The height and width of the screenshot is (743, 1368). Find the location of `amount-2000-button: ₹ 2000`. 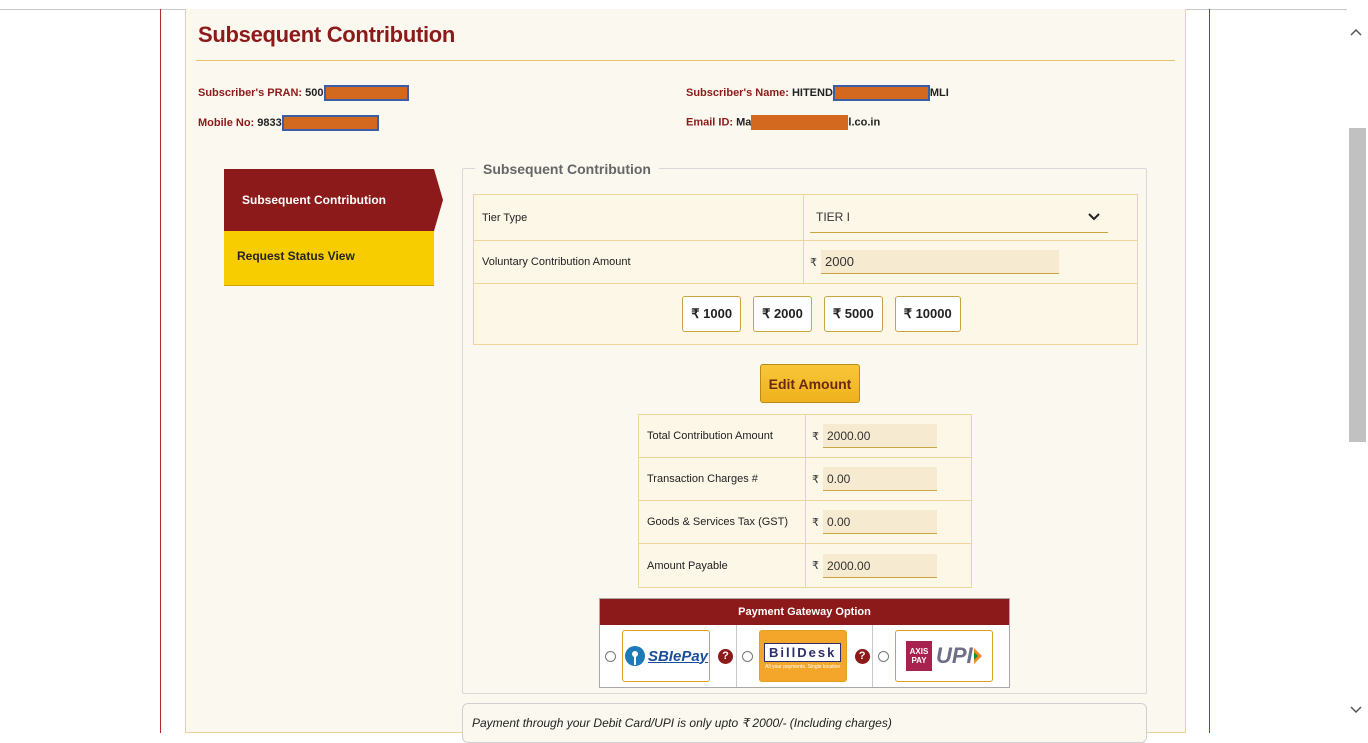

amount-2000-button: ₹ 2000 is located at coordinates (782, 314).